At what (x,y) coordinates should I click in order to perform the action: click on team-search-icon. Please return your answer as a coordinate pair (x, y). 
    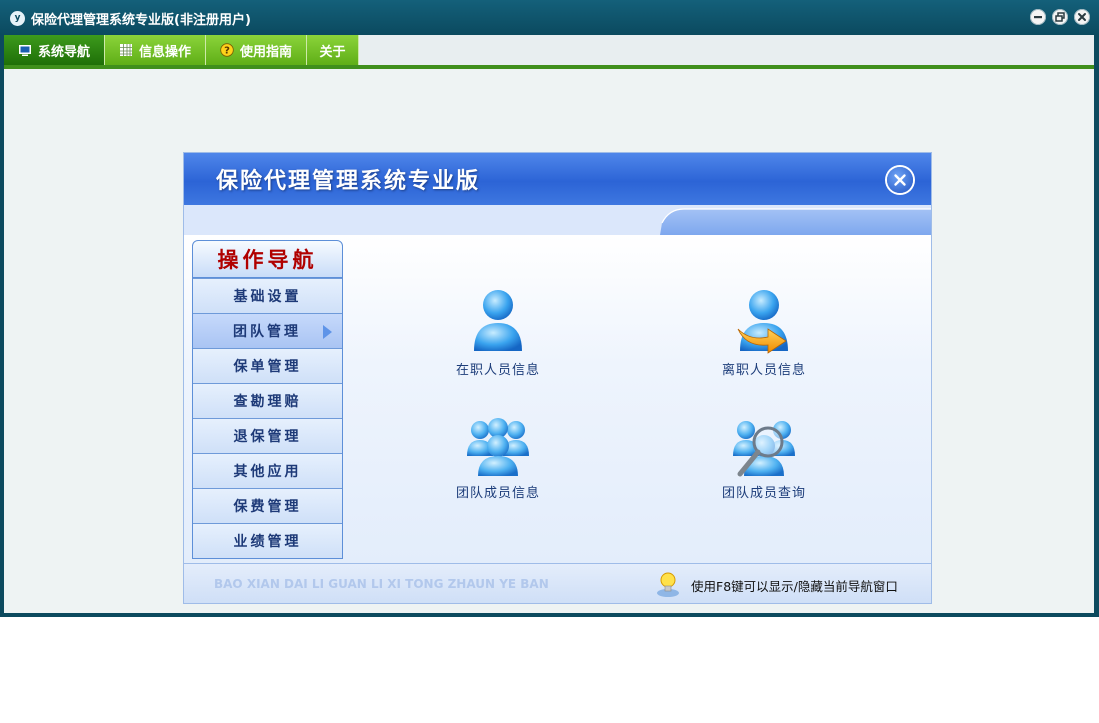
    Looking at the image, I should click on (764, 449).